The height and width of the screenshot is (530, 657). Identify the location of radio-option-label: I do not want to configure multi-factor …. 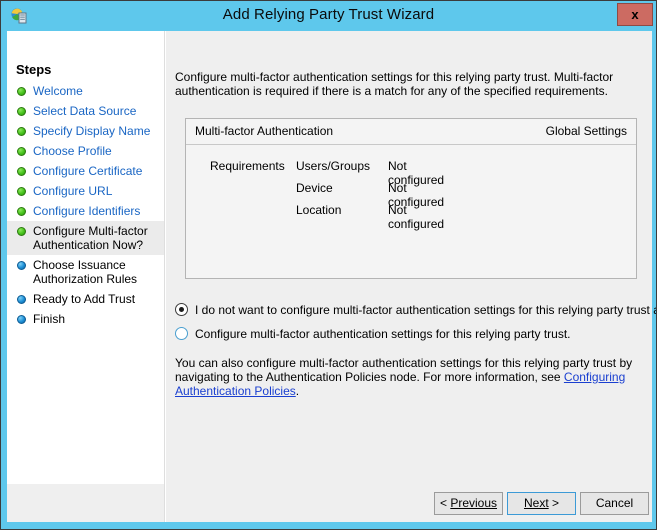
(426, 310).